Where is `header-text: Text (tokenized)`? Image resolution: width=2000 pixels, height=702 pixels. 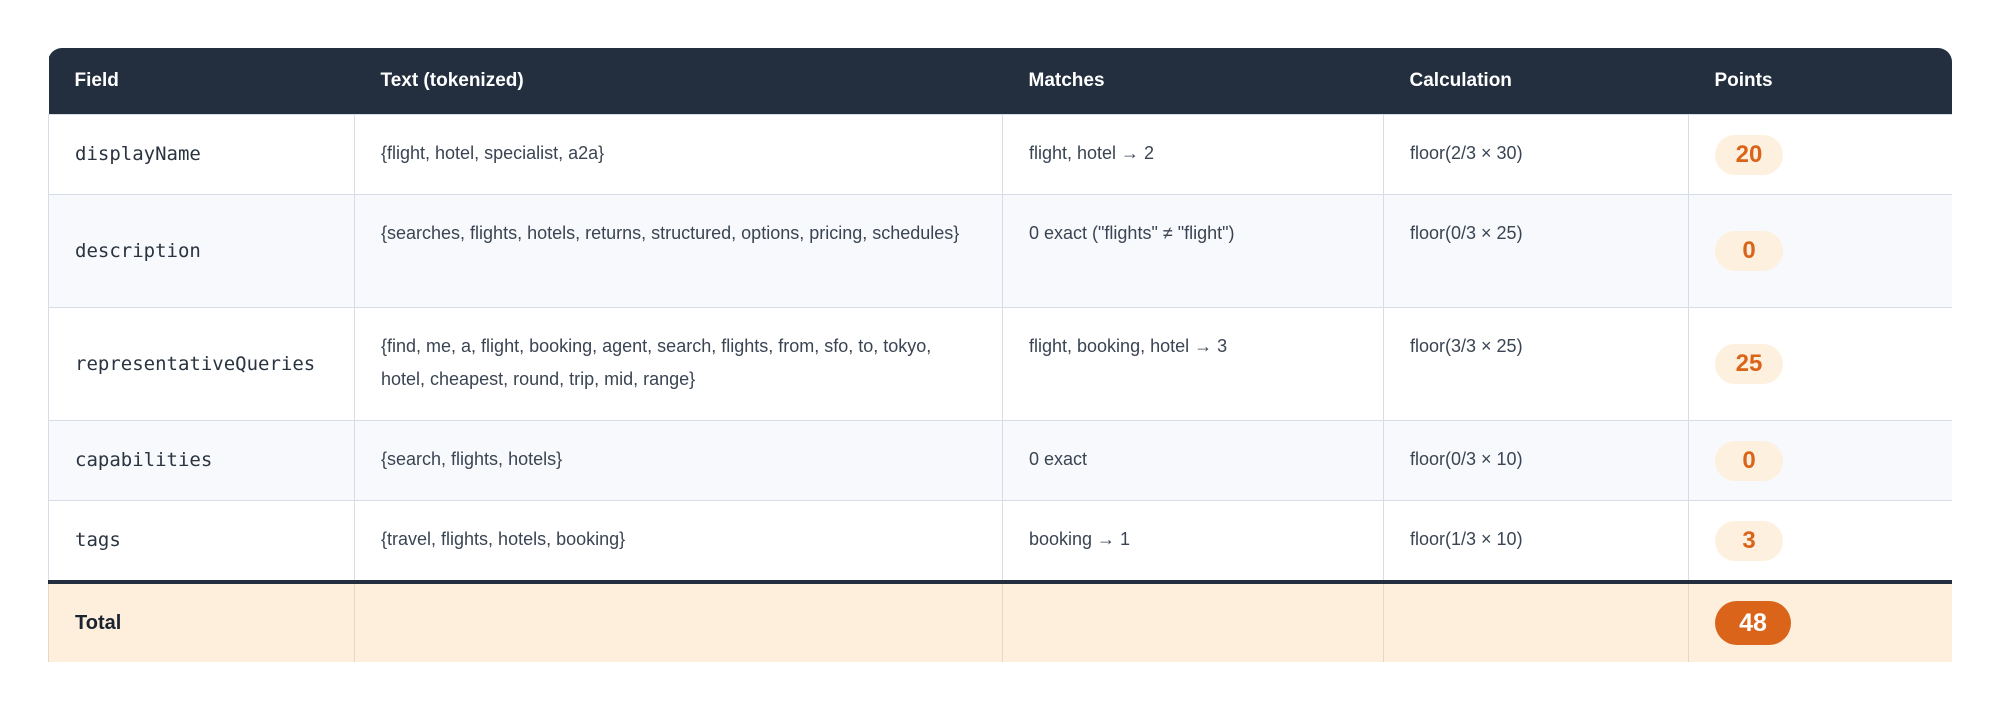
header-text: Text (tokenized) is located at coordinates (678, 81).